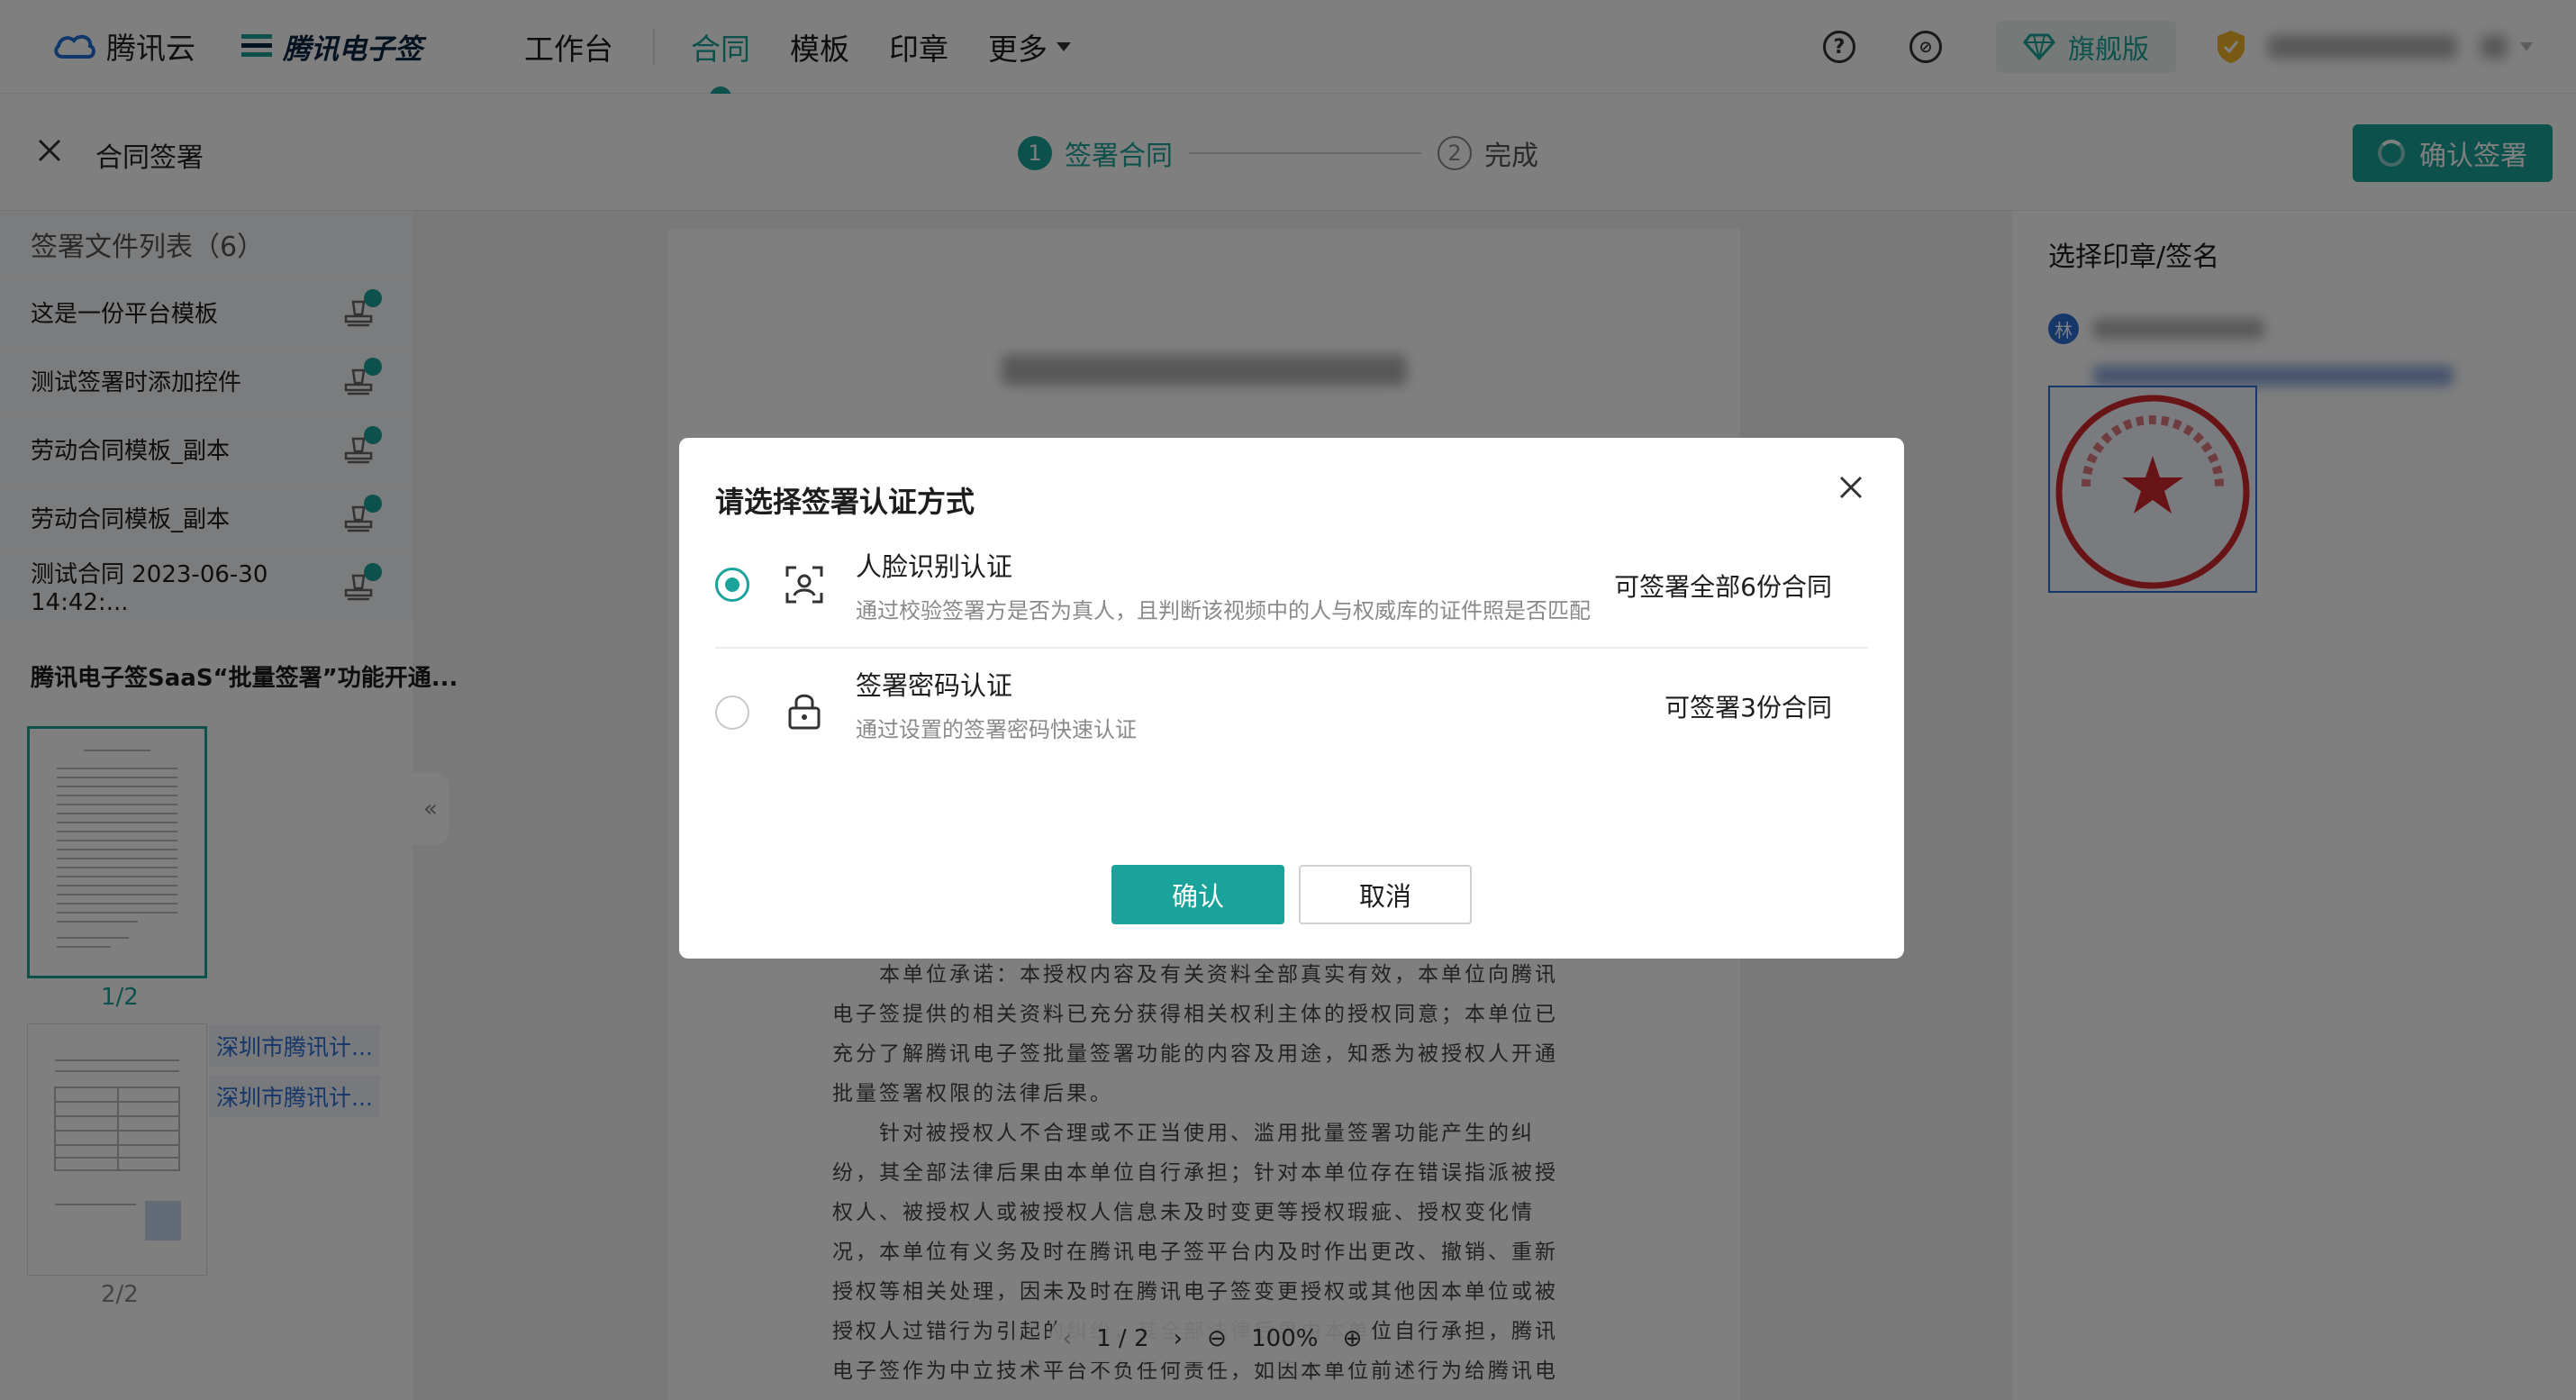  I want to click on face-auth-radio, so click(732, 585).